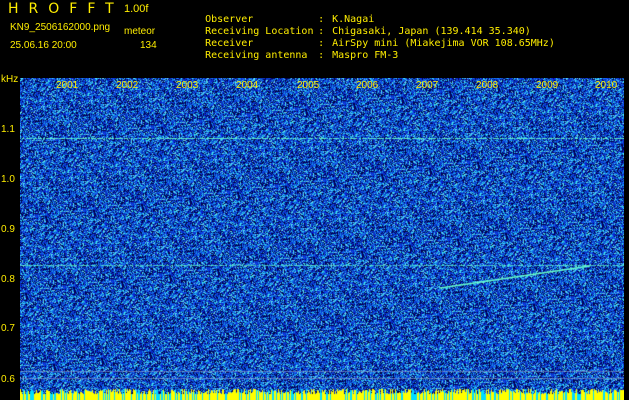  What do you see at coordinates (487, 85) in the screenshot?
I see `x-tick-label: 2008` at bounding box center [487, 85].